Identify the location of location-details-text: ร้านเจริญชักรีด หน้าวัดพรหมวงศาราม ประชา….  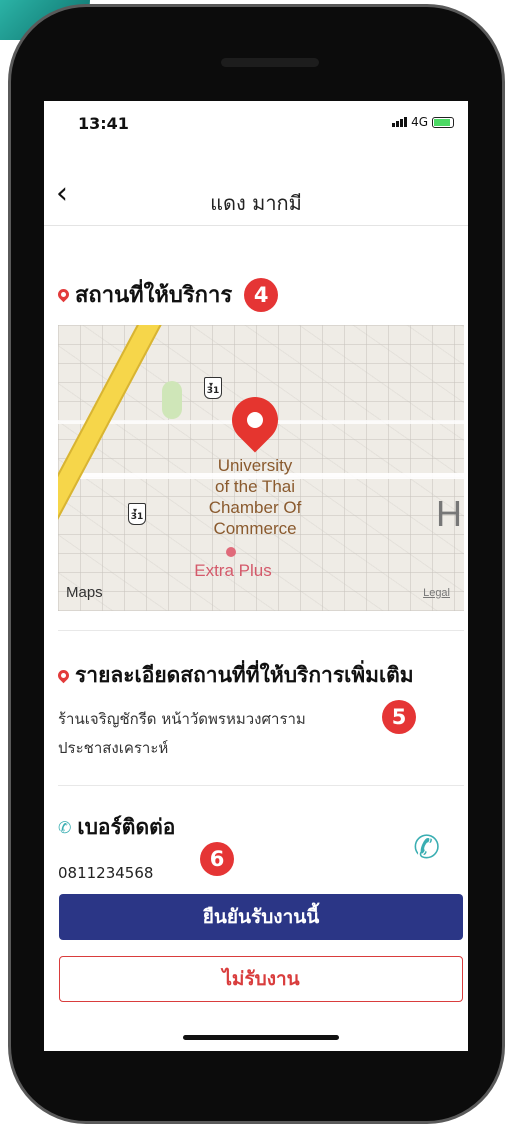
(218, 734).